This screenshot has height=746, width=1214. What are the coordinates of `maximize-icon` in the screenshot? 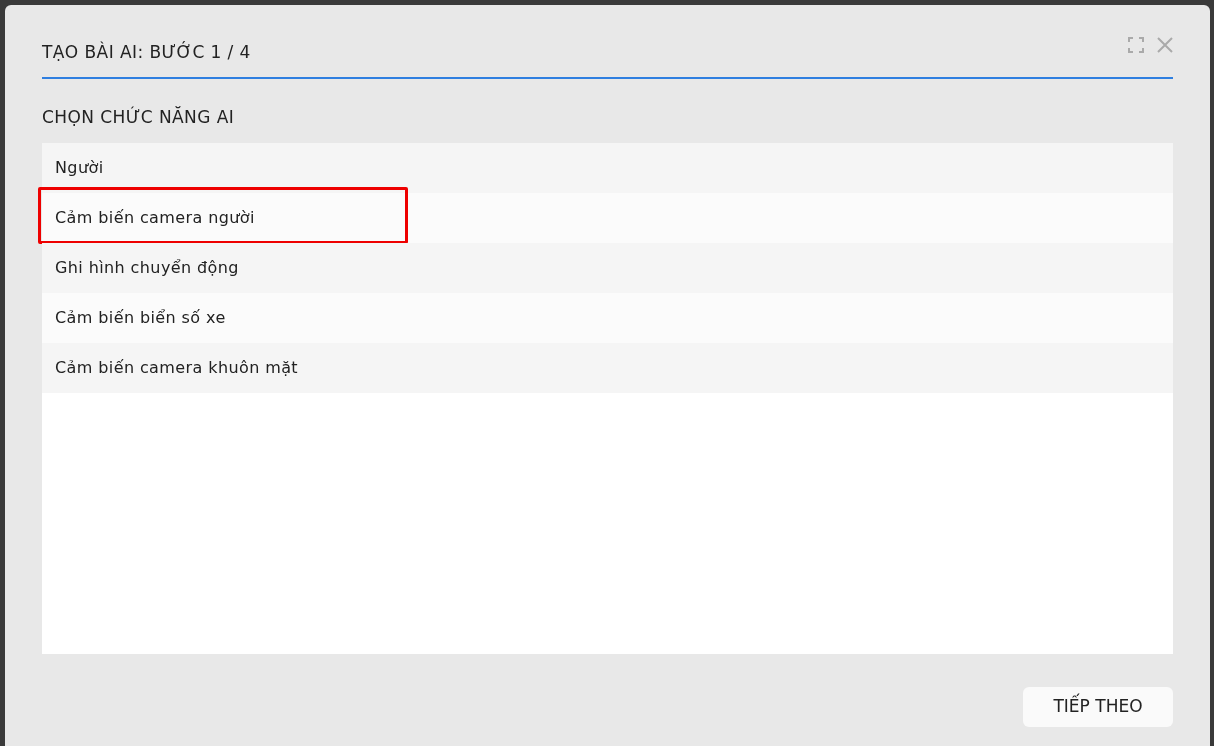 It's located at (1136, 45).